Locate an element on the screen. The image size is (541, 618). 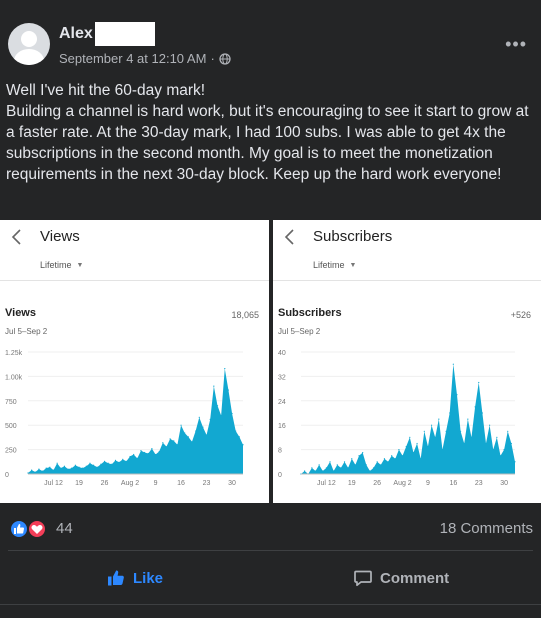
y-tick-label: 16 is located at coordinates (282, 426).